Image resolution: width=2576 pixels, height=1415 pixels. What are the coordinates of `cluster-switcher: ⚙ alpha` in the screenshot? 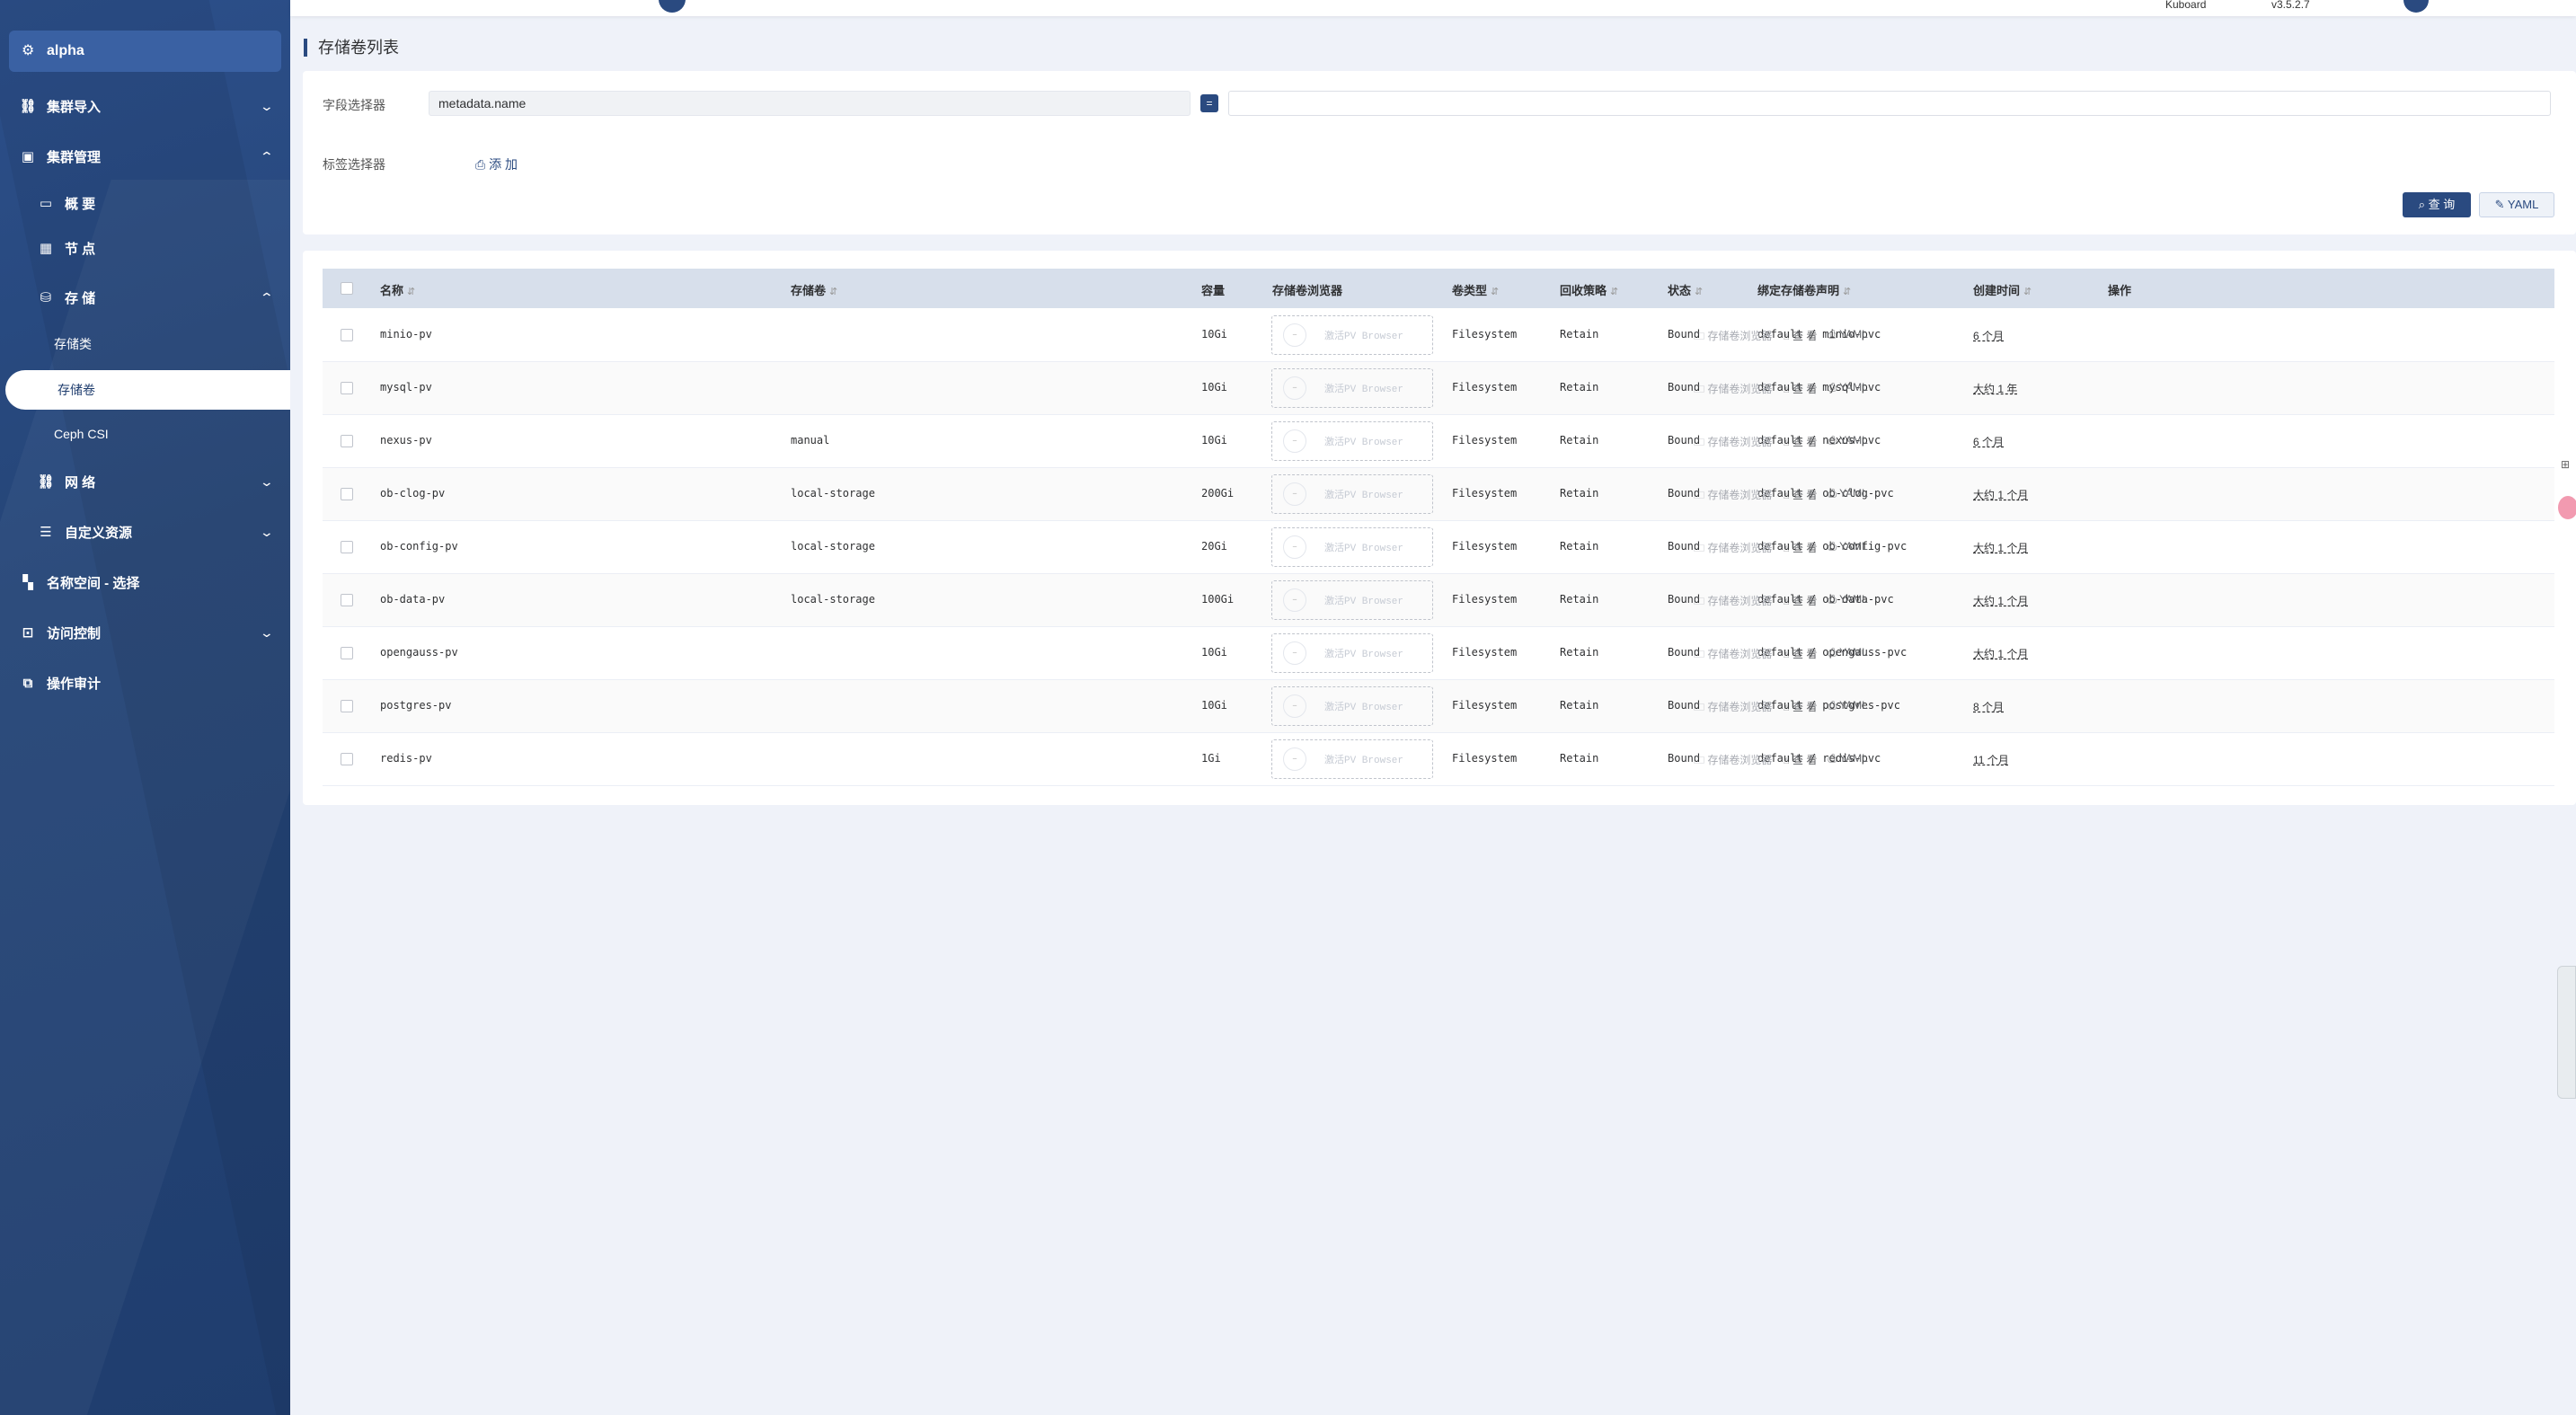 It's located at (145, 51).